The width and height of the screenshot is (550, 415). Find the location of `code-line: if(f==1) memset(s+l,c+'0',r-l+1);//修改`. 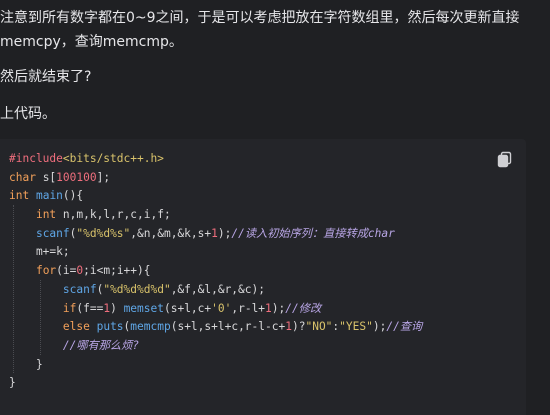

code-line: if(f==1) memset(s+l,c+'0',r-l+1);//修改 is located at coordinates (215, 309).